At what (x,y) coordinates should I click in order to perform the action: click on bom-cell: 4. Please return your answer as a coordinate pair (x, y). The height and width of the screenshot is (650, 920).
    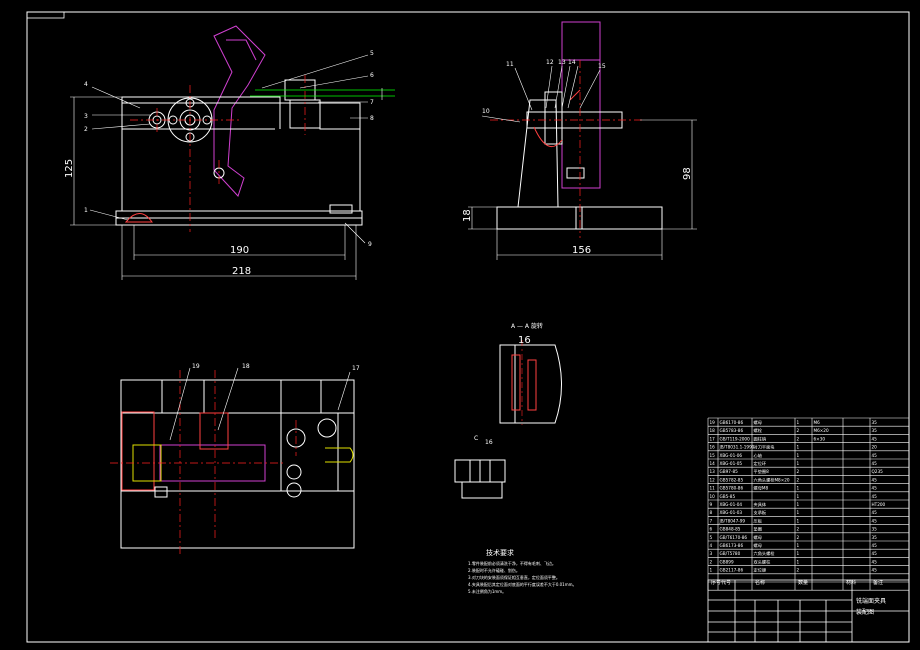
    Looking at the image, I should click on (711, 545).